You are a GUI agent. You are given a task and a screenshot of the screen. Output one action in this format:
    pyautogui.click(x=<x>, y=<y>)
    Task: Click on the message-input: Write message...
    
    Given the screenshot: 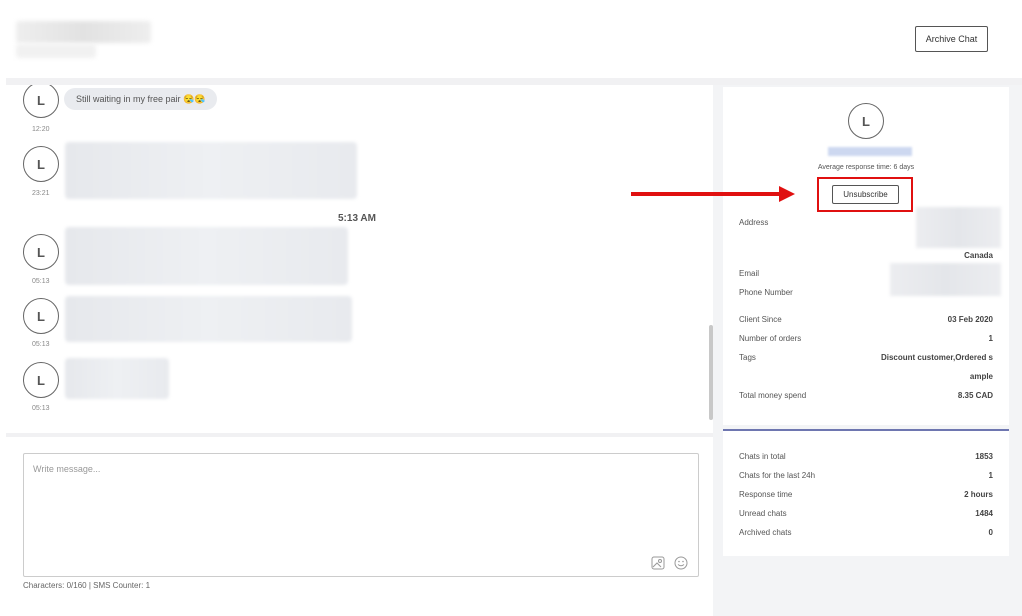 What is the action you would take?
    pyautogui.click(x=361, y=515)
    